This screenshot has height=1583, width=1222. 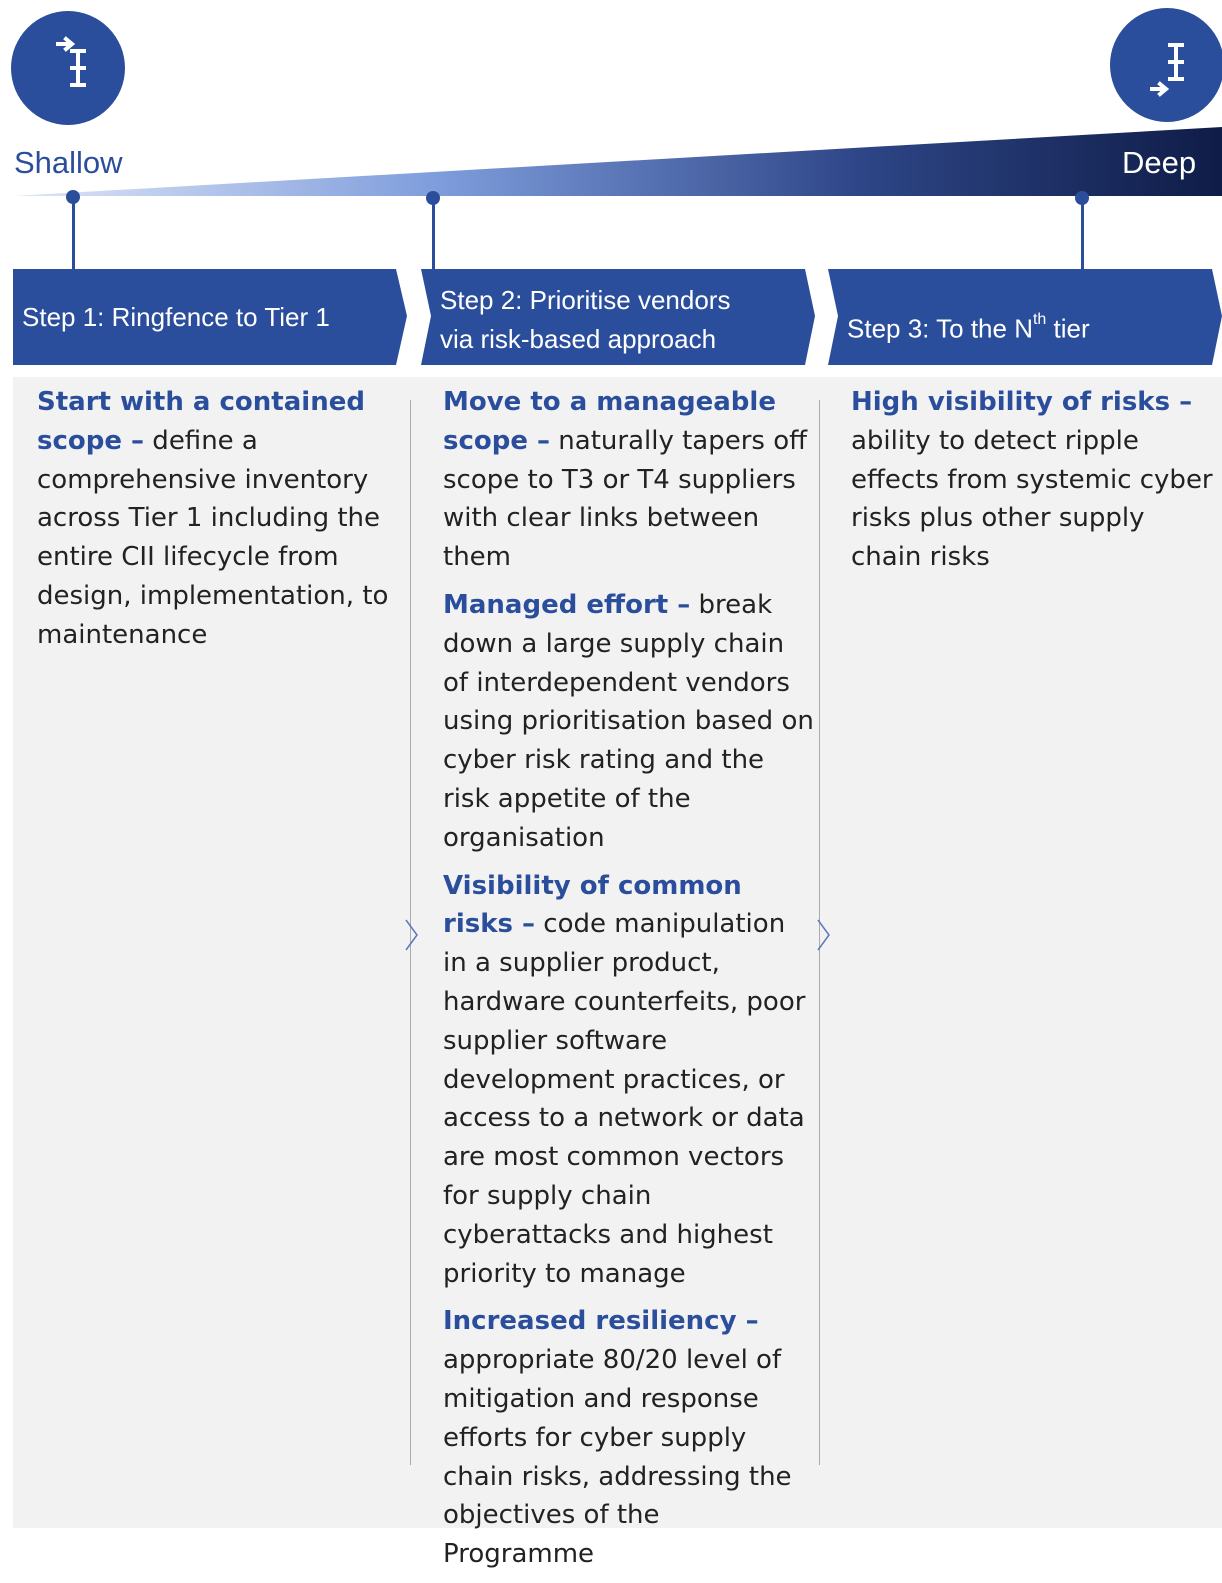 What do you see at coordinates (585, 300) in the screenshot?
I see `step-2-label-line-1: Step 2: Prioritise vendors` at bounding box center [585, 300].